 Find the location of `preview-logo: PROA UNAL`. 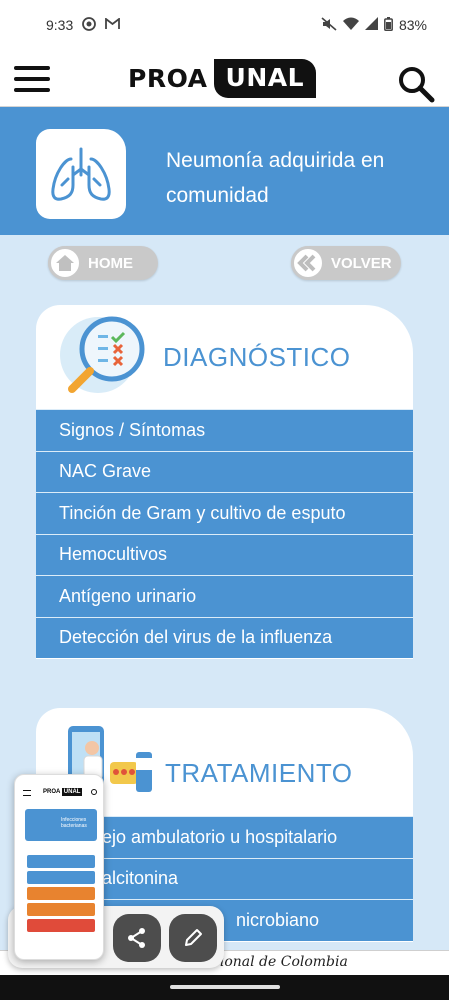

preview-logo: PROA UNAL is located at coordinates (63, 792).